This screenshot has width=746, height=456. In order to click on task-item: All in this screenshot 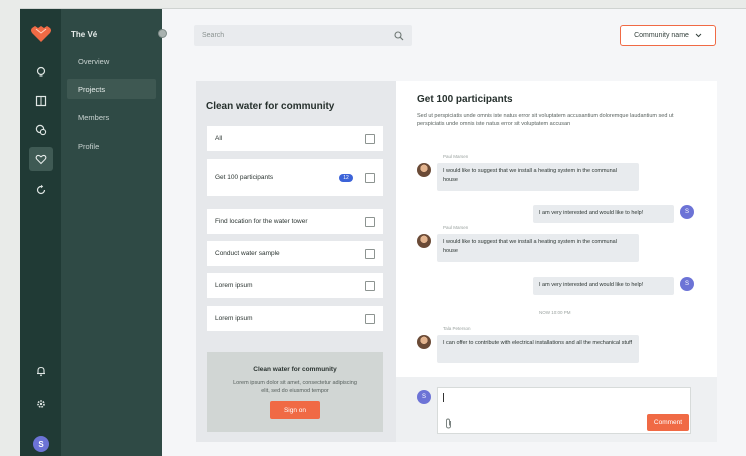, I will do `click(295, 138)`.